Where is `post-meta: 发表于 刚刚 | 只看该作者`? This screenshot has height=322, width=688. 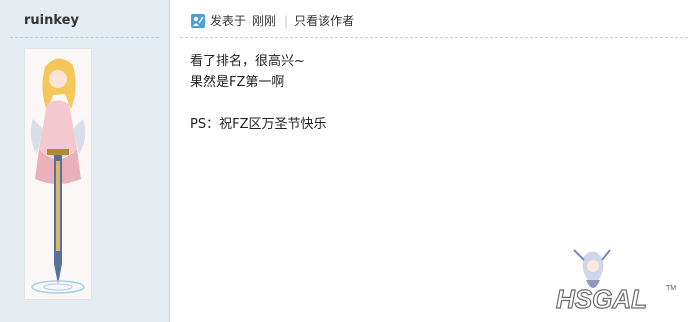 post-meta: 发表于 刚刚 | 只看该作者 is located at coordinates (272, 20).